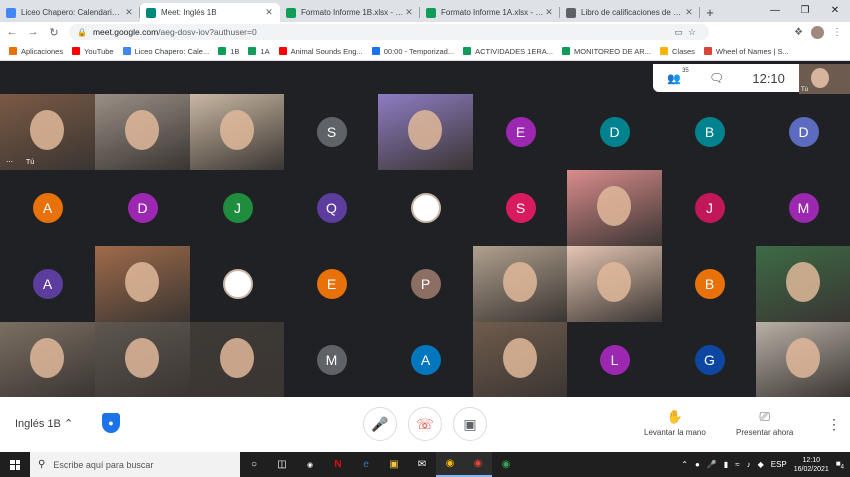  I want to click on self-view-thumbnail: Tú, so click(824, 79).